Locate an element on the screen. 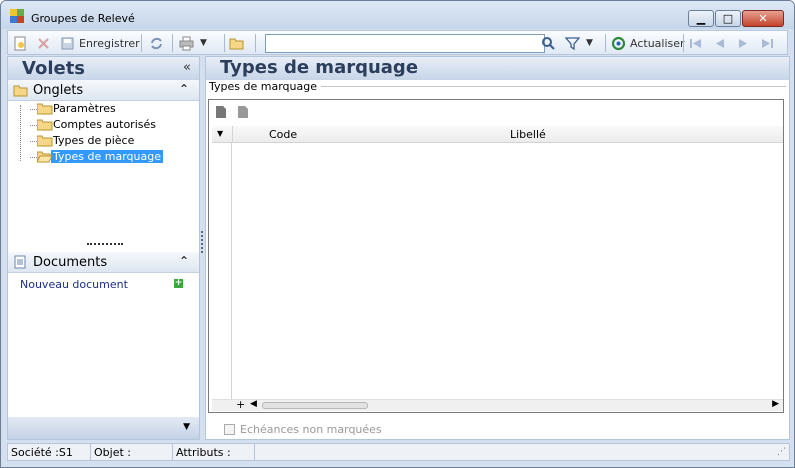 This screenshot has height=468, width=795. left-panel-header: Volets « is located at coordinates (103, 68).